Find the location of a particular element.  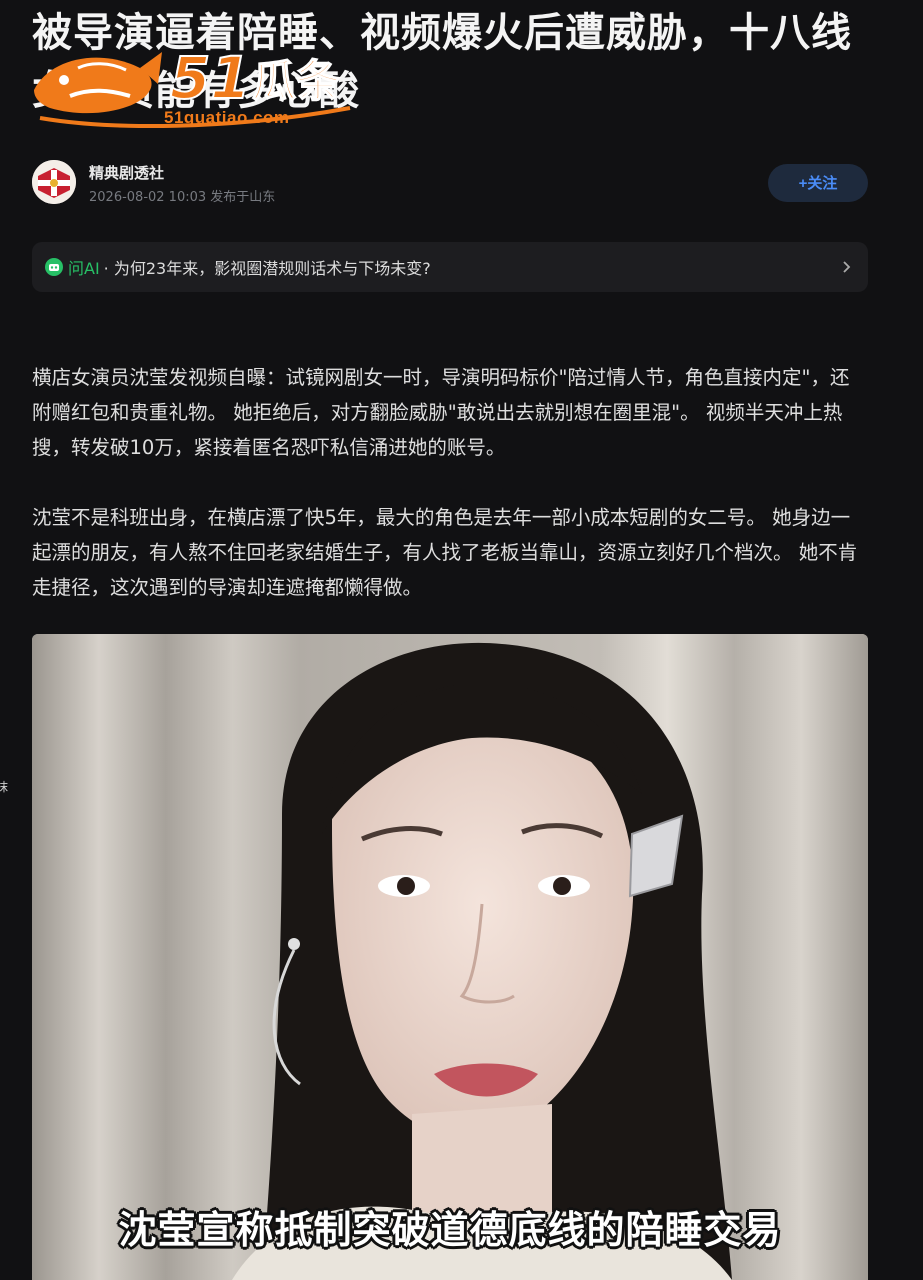

ask-ai-bar: 问AI · 为何23年来，影视圈潜规则话术与下场未变? is located at coordinates (450, 267).